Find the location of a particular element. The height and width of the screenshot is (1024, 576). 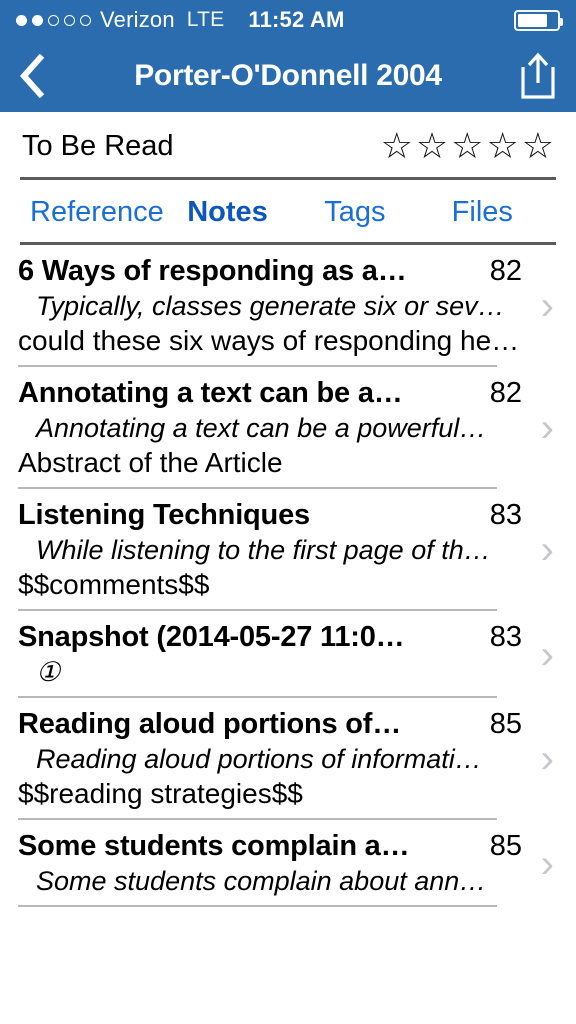

tab-bar: Reference Notes Tags Files is located at coordinates (288, 212).